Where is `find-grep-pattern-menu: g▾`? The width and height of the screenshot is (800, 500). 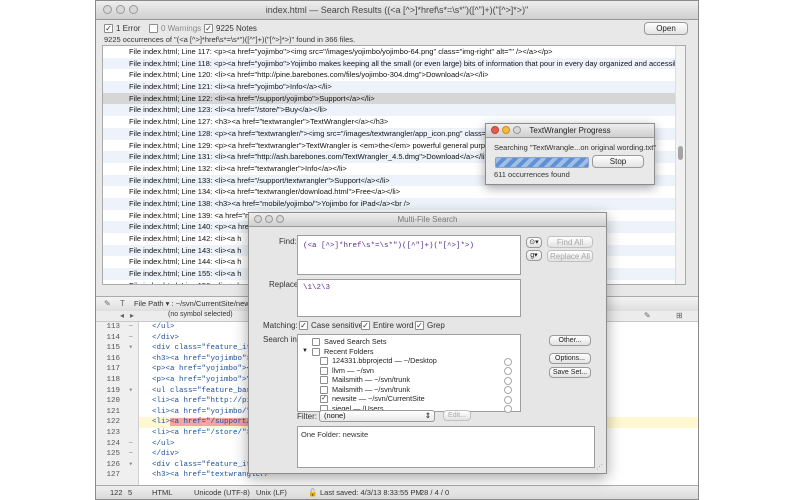 find-grep-pattern-menu: g▾ is located at coordinates (534, 255).